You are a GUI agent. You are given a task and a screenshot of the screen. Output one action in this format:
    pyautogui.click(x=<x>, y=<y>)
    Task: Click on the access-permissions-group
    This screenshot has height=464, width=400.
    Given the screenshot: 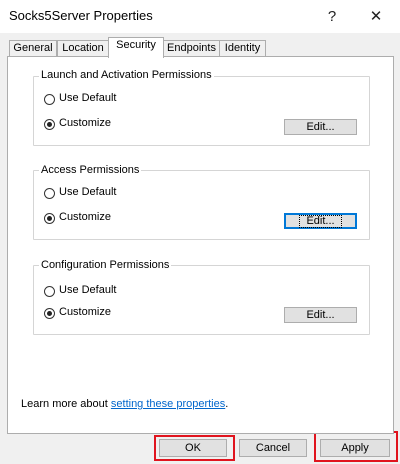 What is the action you would take?
    pyautogui.click(x=201, y=205)
    